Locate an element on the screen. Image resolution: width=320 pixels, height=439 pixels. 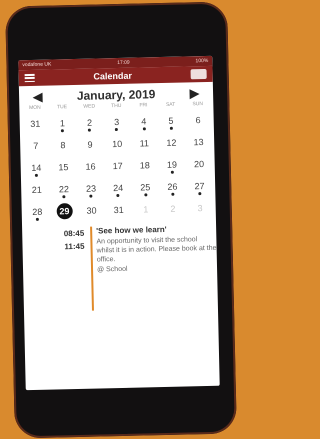
day-number: 16 is located at coordinates (90, 166).